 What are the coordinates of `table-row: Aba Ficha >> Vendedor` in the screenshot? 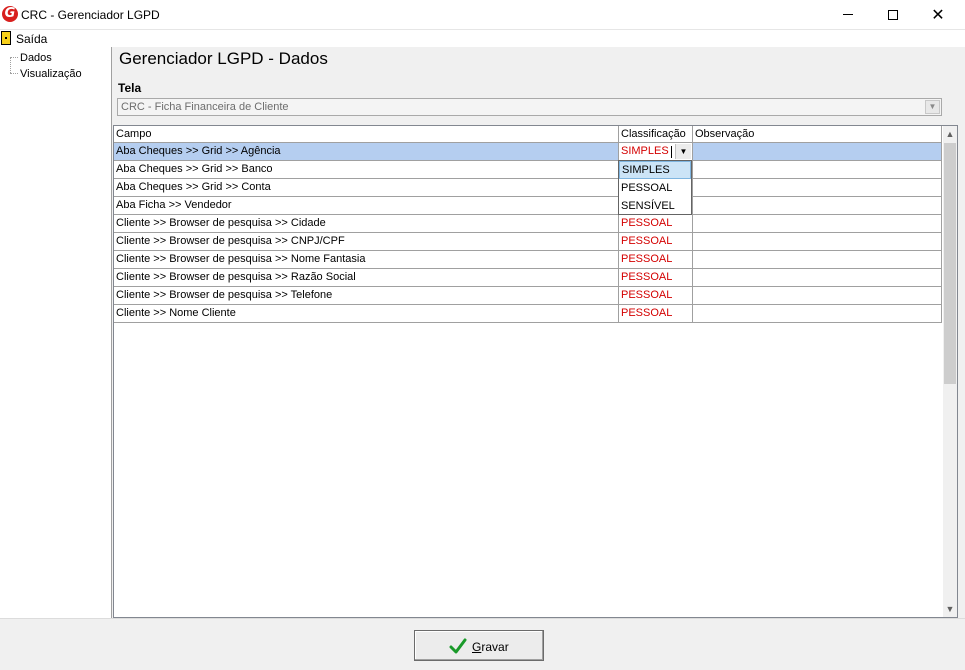 It's located at (528, 206).